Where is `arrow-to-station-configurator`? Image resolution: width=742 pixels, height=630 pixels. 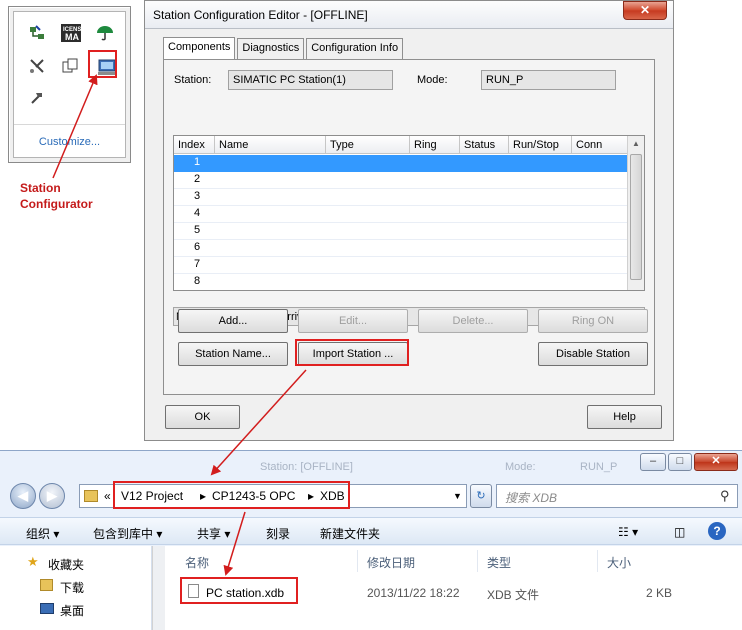 arrow-to-station-configurator is located at coordinates (75, 126).